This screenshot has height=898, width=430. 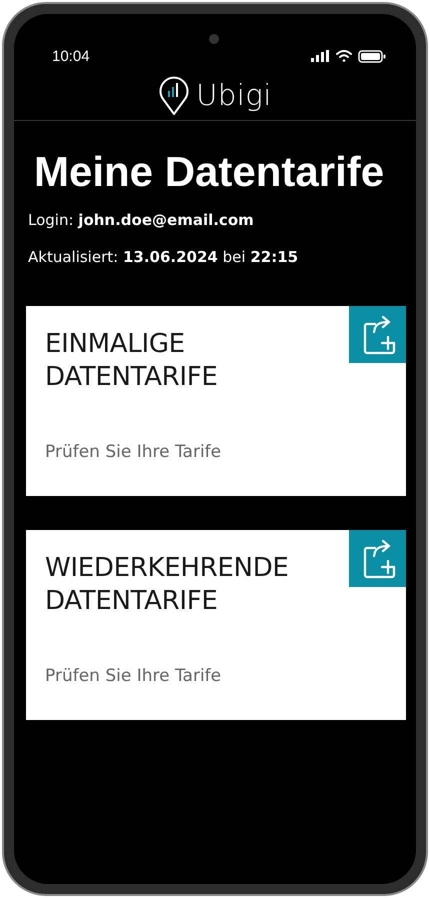 What do you see at coordinates (167, 585) in the screenshot?
I see `card-title: WIEDERKEHRENDE DATENTARIFE` at bounding box center [167, 585].